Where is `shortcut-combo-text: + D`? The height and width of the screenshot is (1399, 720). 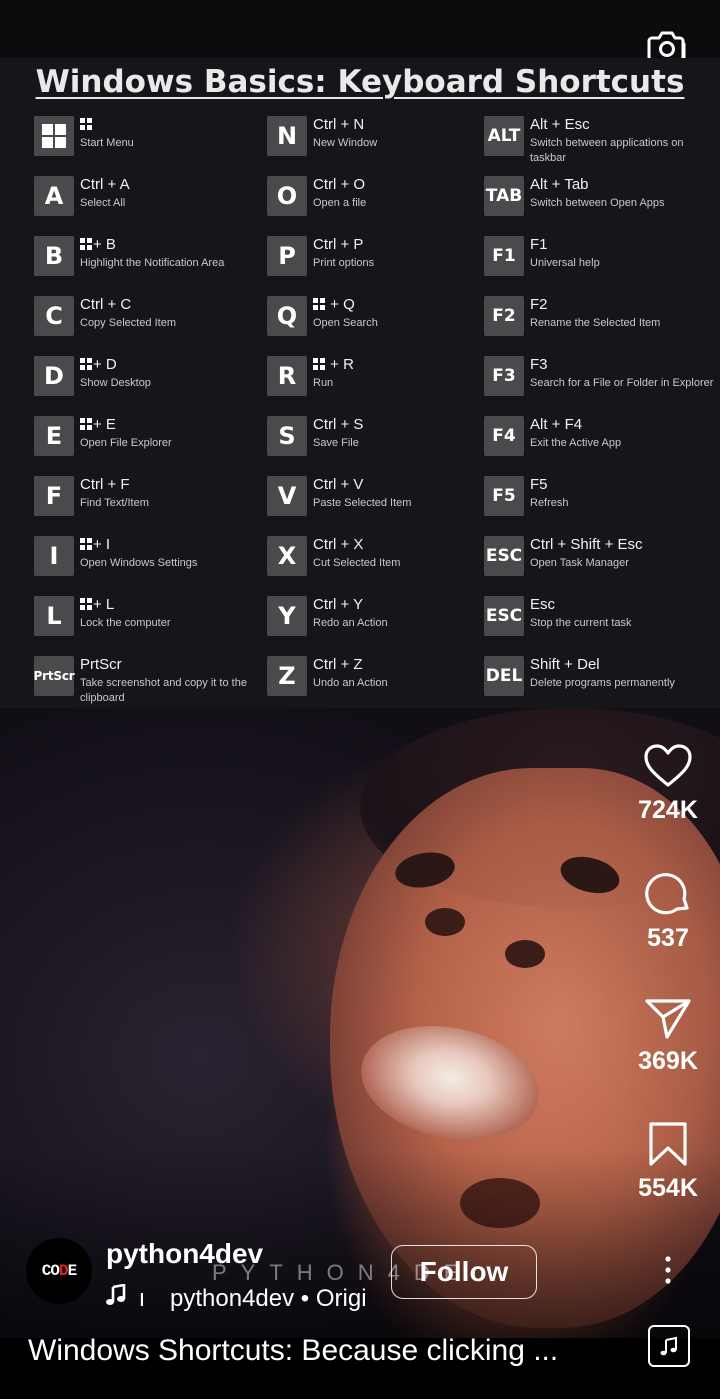
shortcut-combo-text: + D is located at coordinates (105, 364).